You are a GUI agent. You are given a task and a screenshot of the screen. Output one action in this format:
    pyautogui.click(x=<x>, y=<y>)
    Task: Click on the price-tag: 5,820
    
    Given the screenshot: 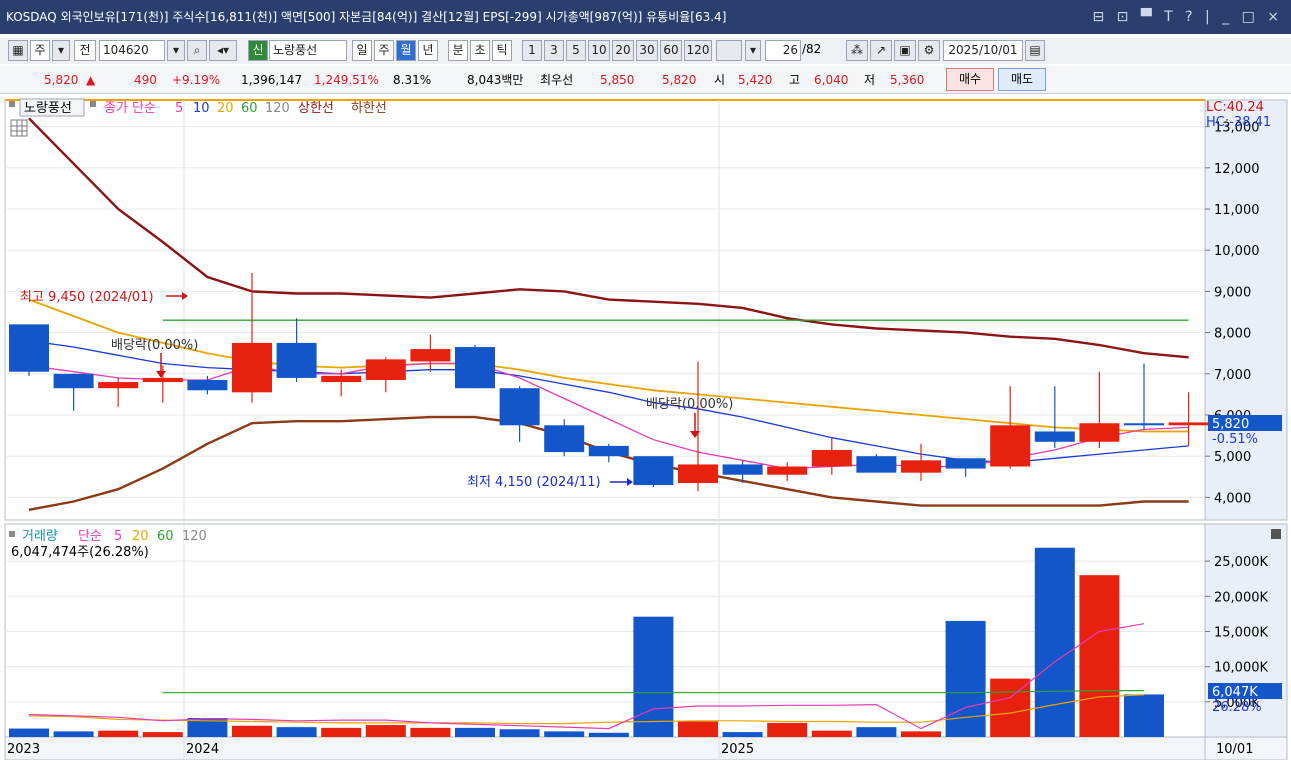 What is the action you would take?
    pyautogui.click(x=1230, y=424)
    